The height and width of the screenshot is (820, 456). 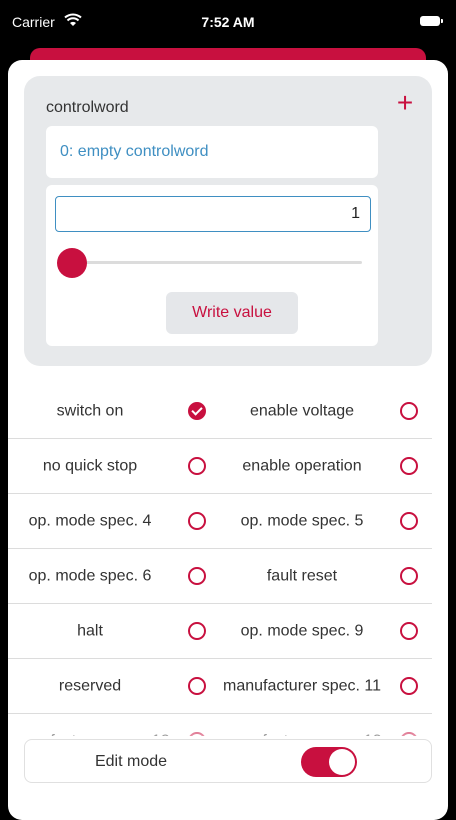 I want to click on battery-icon, so click(x=431, y=21).